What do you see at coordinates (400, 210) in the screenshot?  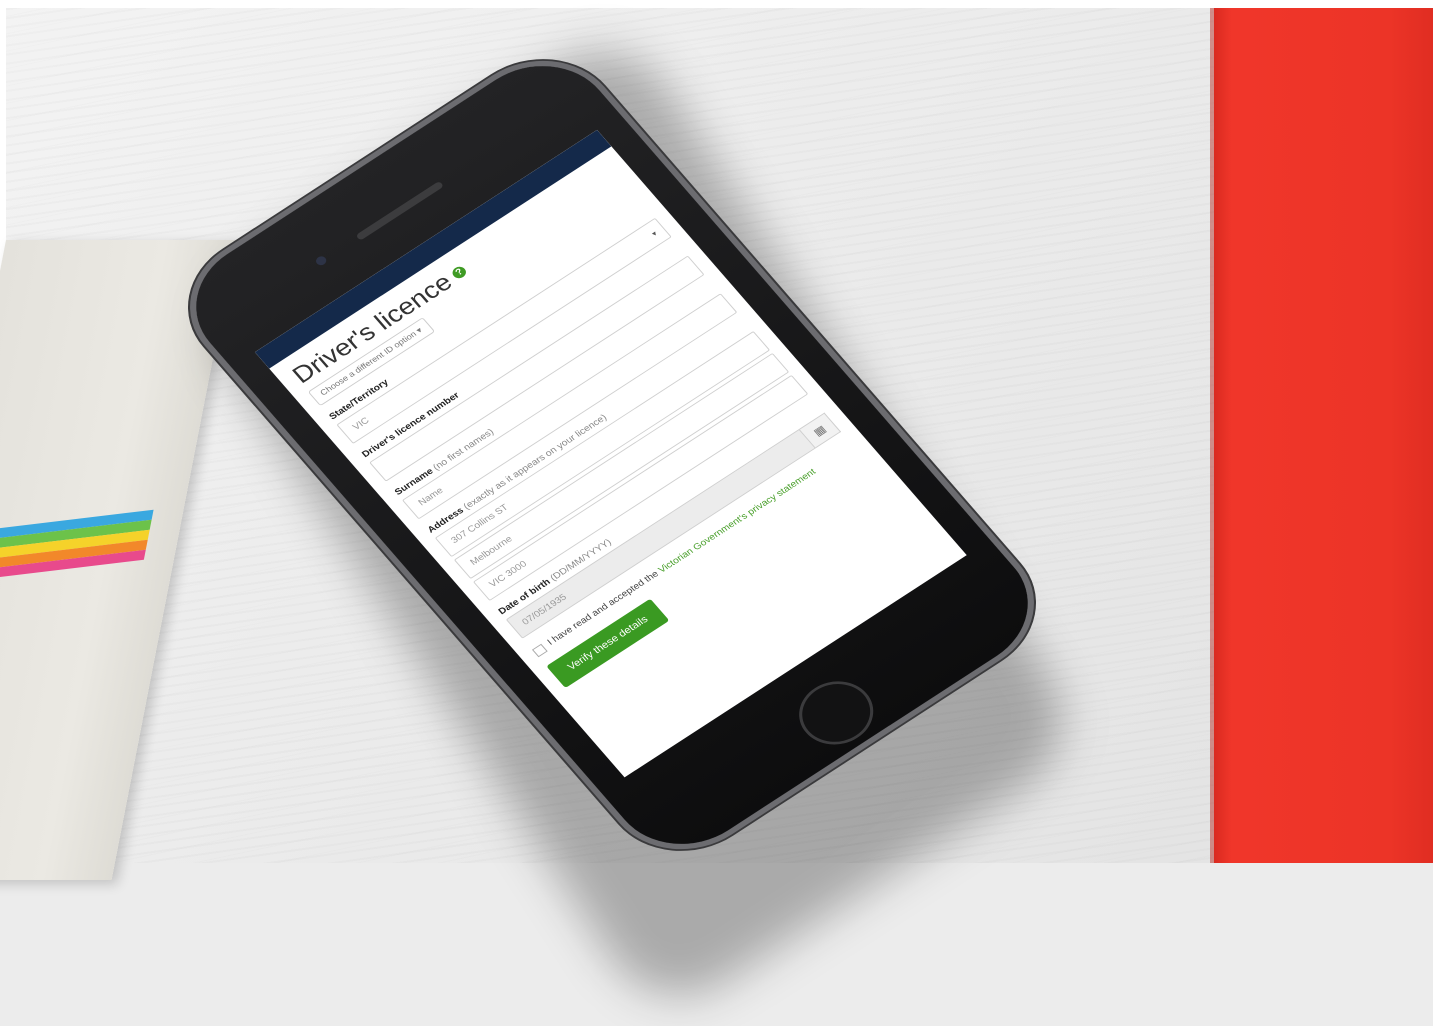 I see `earpiece-speaker` at bounding box center [400, 210].